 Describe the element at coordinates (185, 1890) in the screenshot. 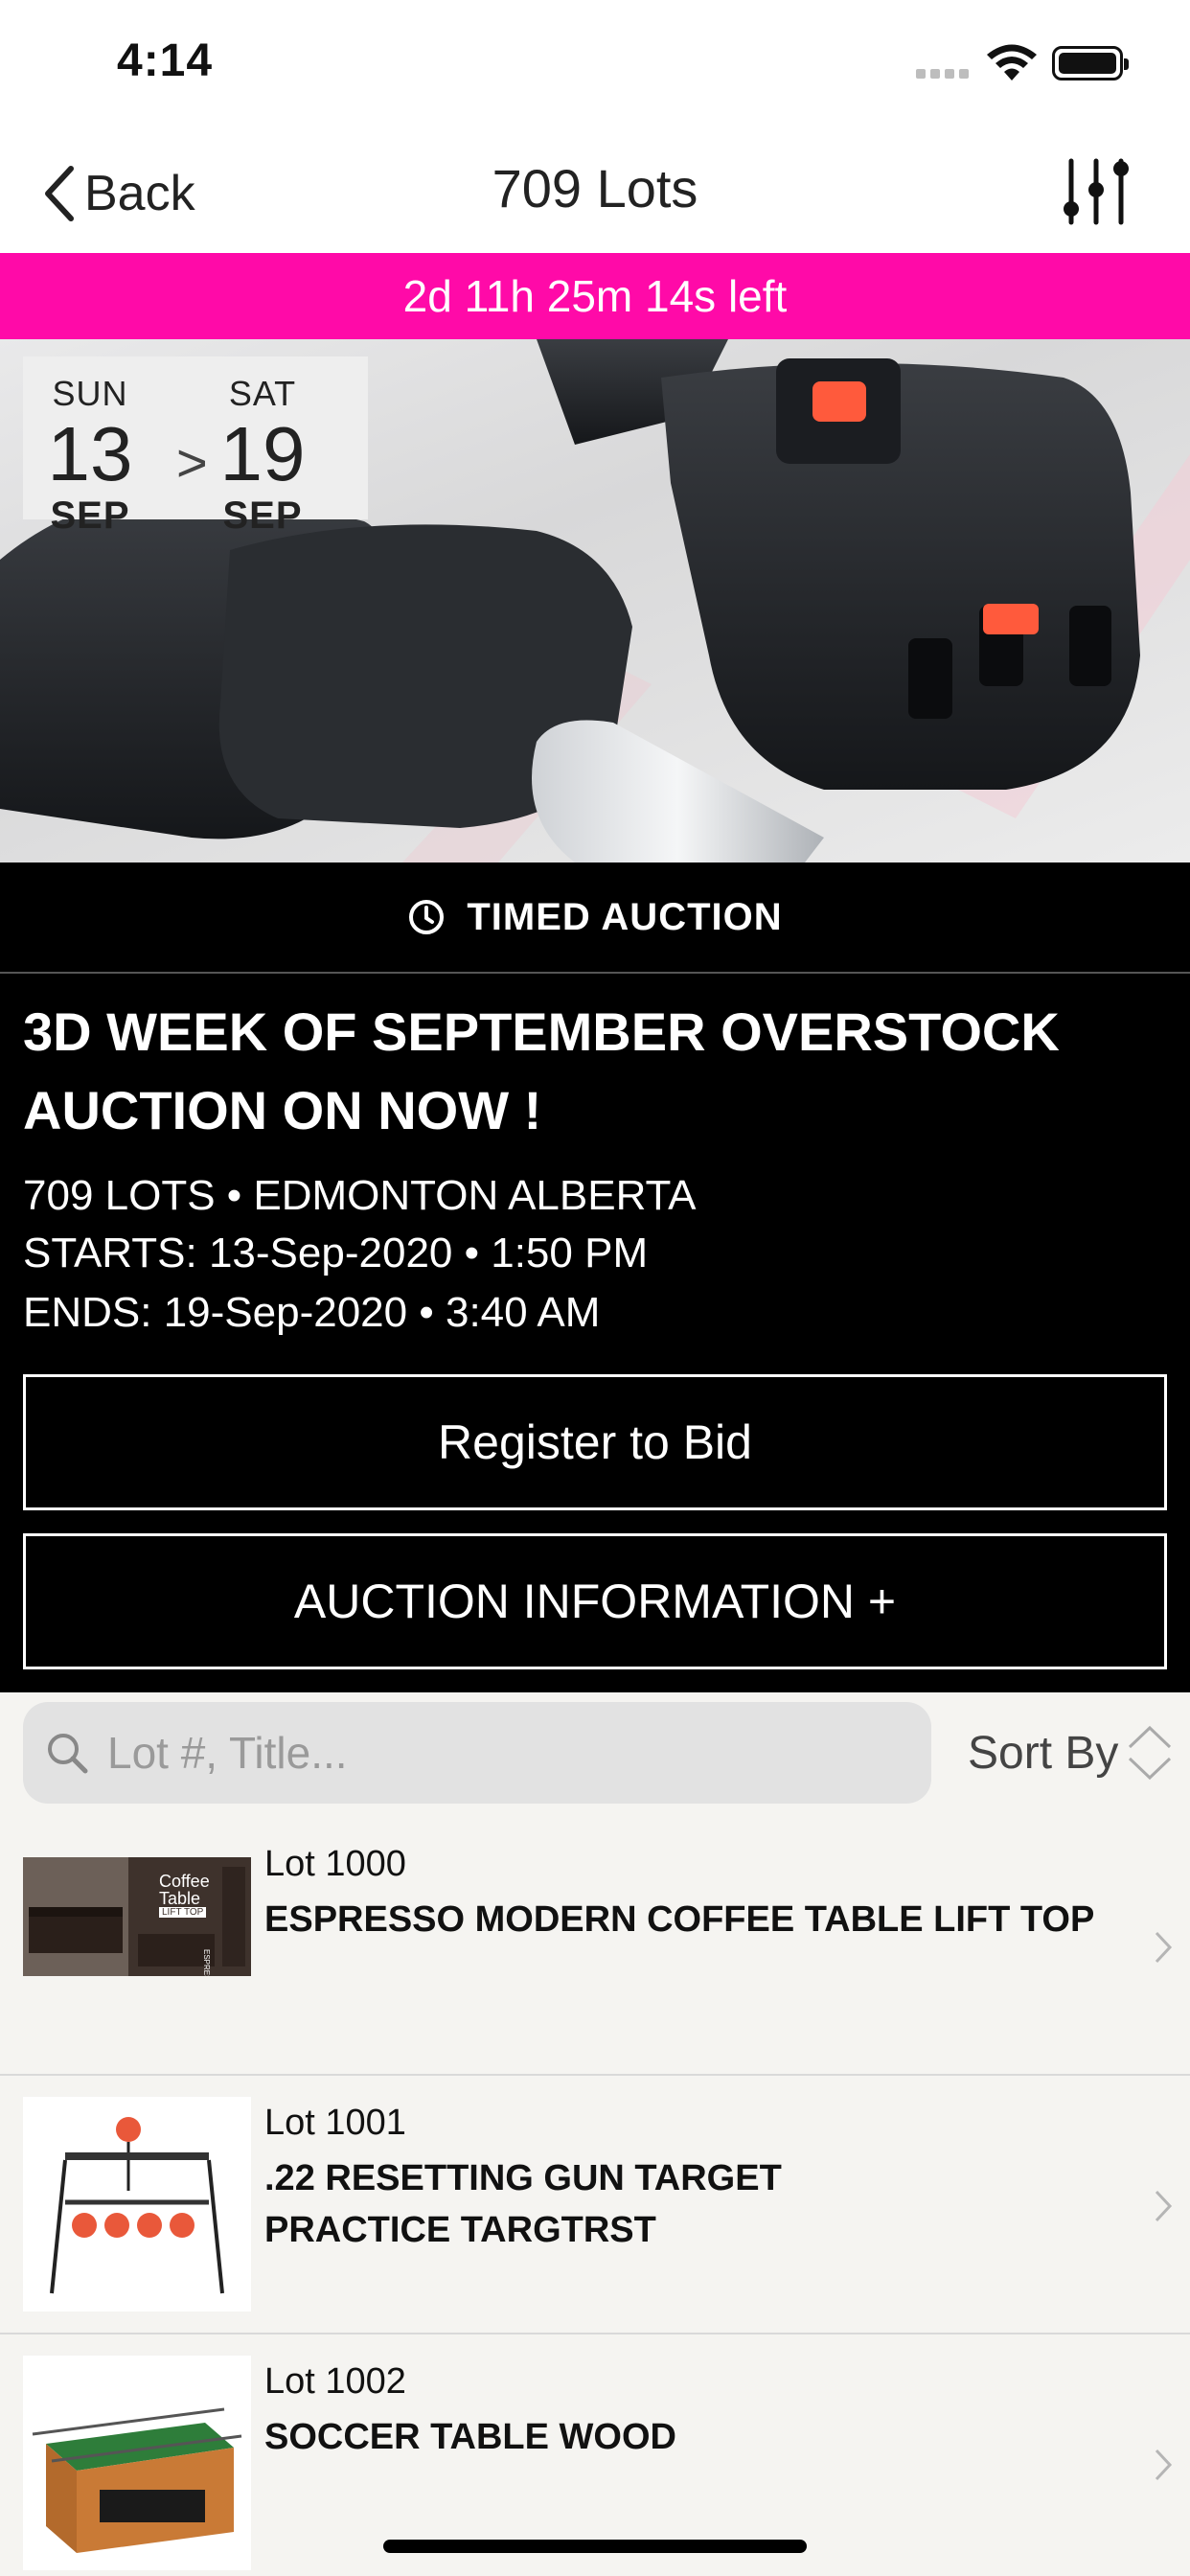

I see `thumbnail-caption: Coffee Table` at that location.